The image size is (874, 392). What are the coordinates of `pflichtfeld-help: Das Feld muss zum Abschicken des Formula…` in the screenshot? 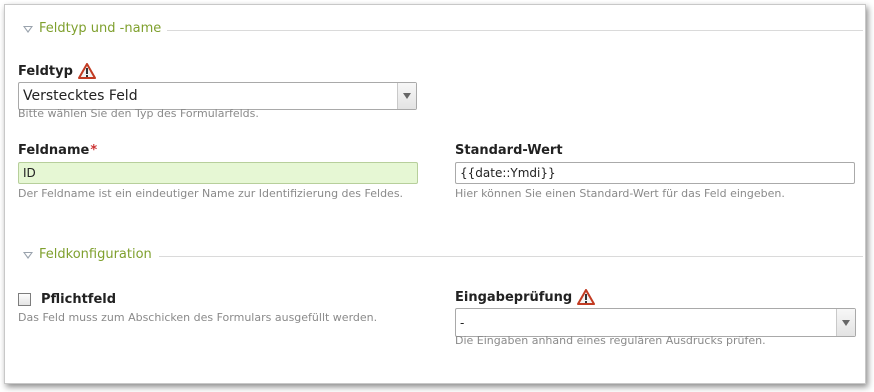 It's located at (198, 317).